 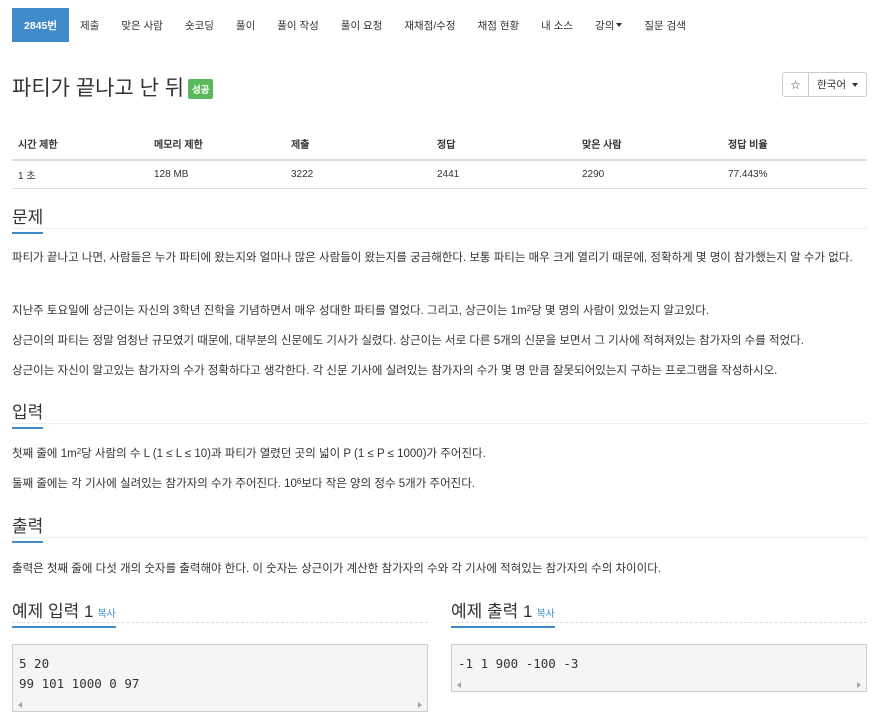 I want to click on nav-solutions: 풀이, so click(x=245, y=25).